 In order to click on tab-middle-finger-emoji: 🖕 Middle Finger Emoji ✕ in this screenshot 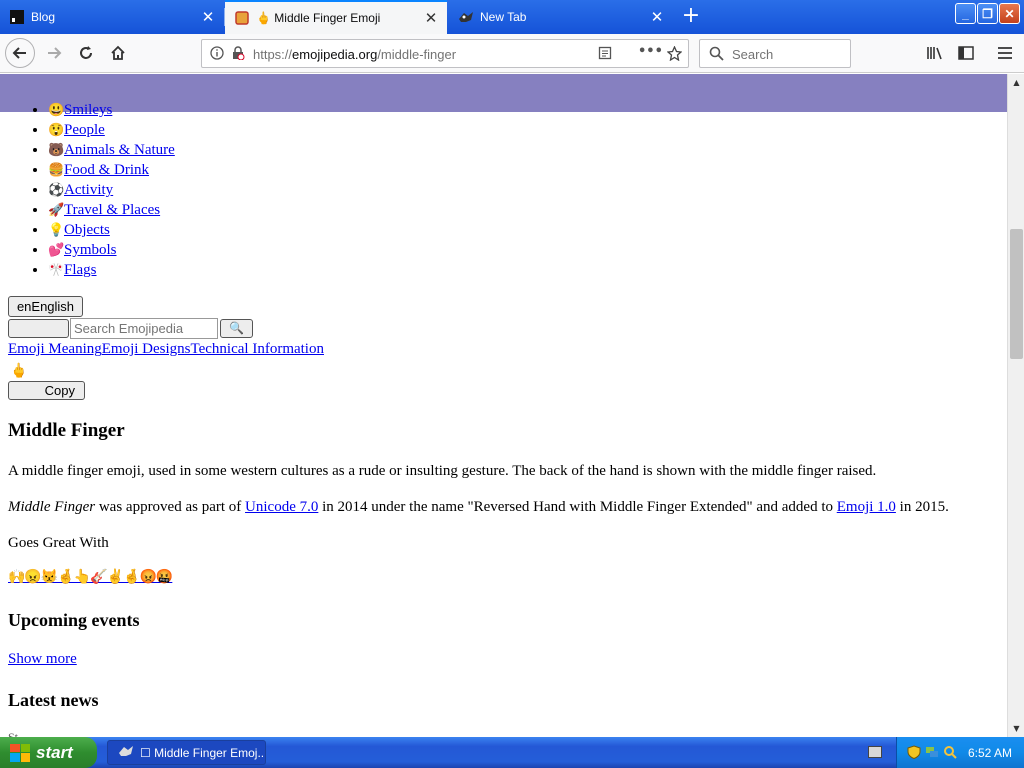, I will do `click(336, 17)`.